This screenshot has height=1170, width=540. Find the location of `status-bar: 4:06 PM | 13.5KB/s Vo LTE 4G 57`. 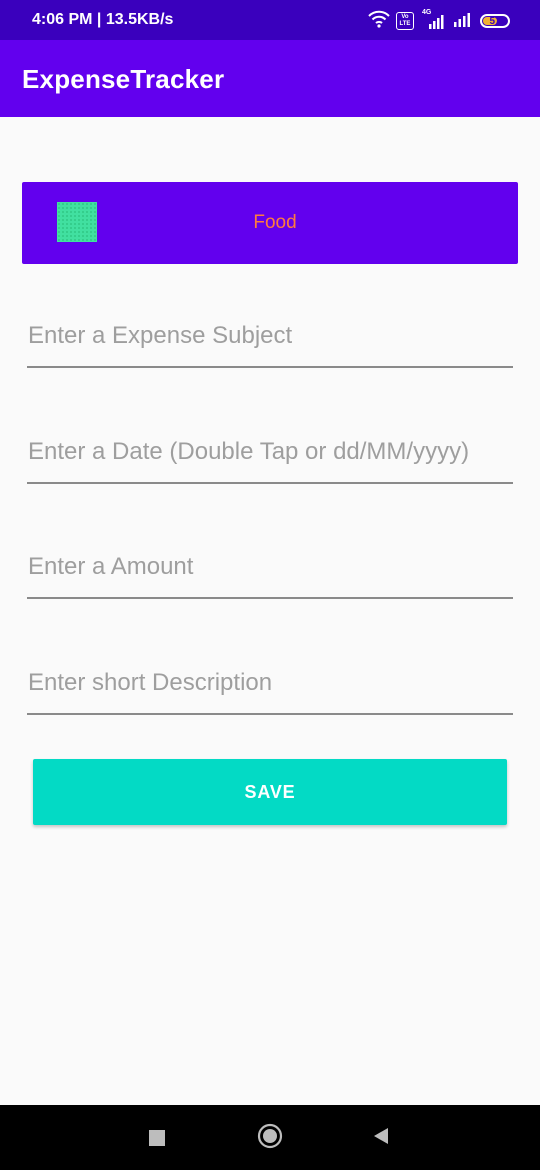

status-bar: 4:06 PM | 13.5KB/s Vo LTE 4G 57 is located at coordinates (270, 20).